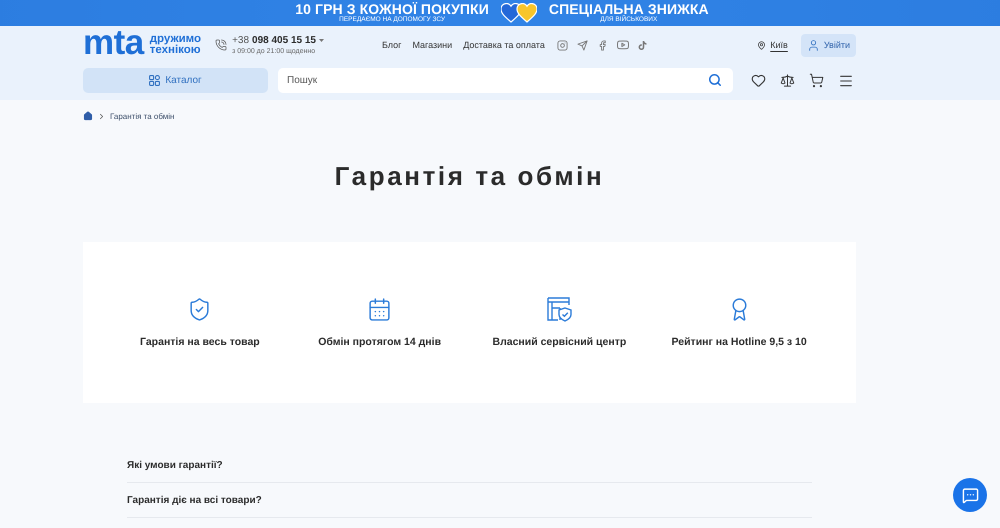 The width and height of the screenshot is (1000, 528). What do you see at coordinates (559, 342) in the screenshot?
I see `feature-label: Власний сервісний центр` at bounding box center [559, 342].